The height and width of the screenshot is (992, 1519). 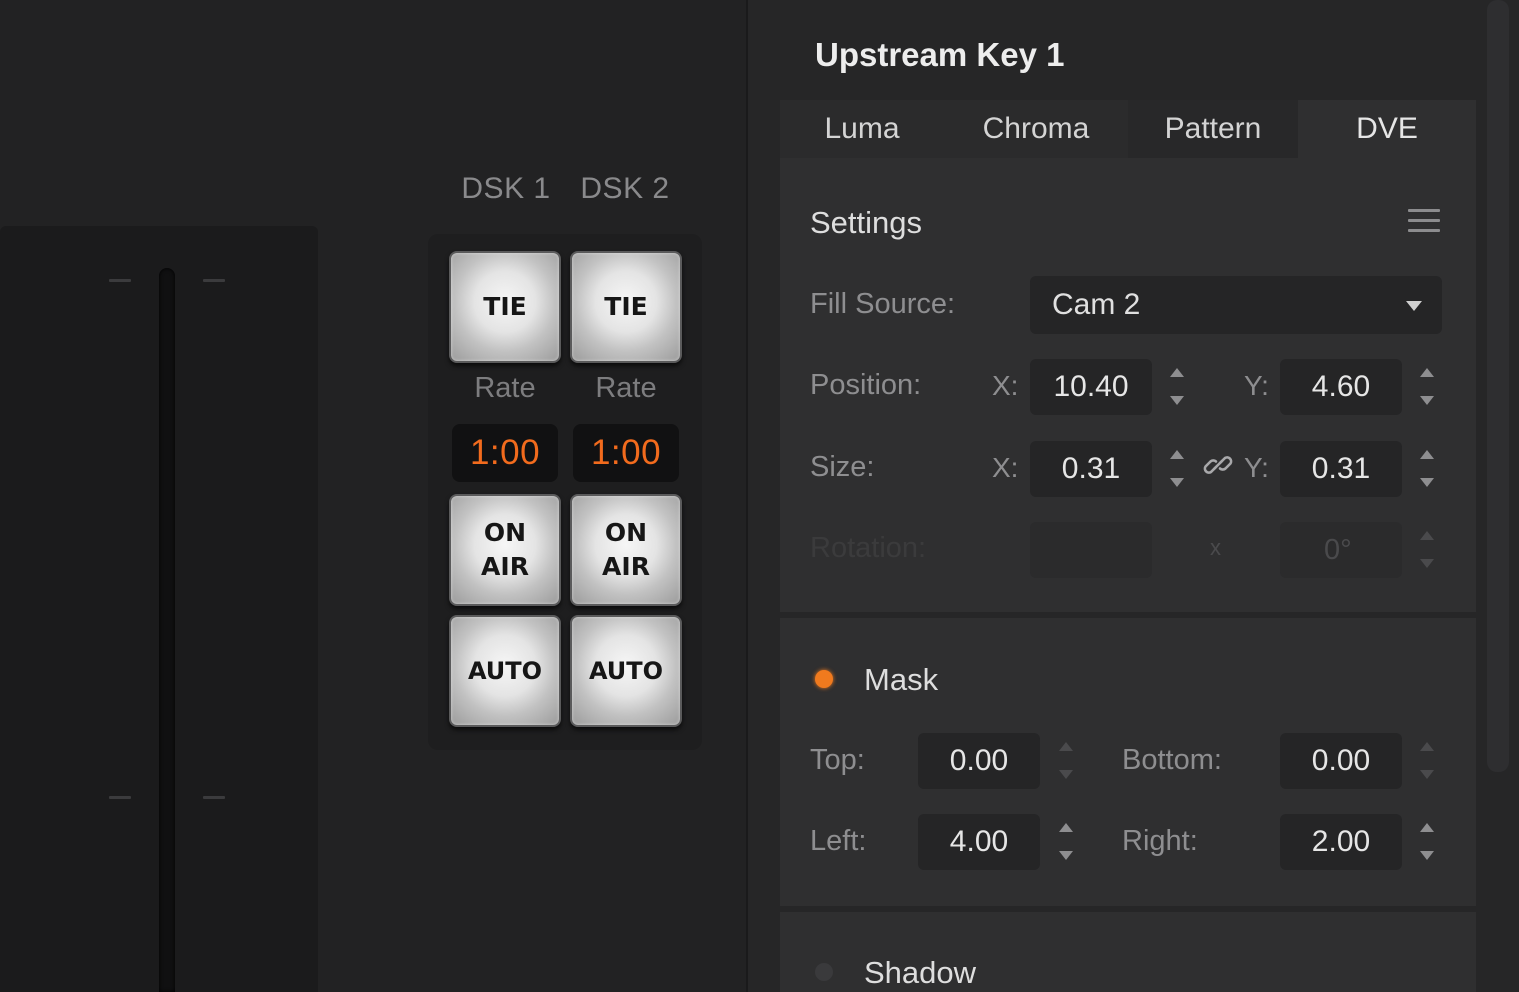 I want to click on dsk2-on-air-button: ON AIR, so click(x=626, y=550).